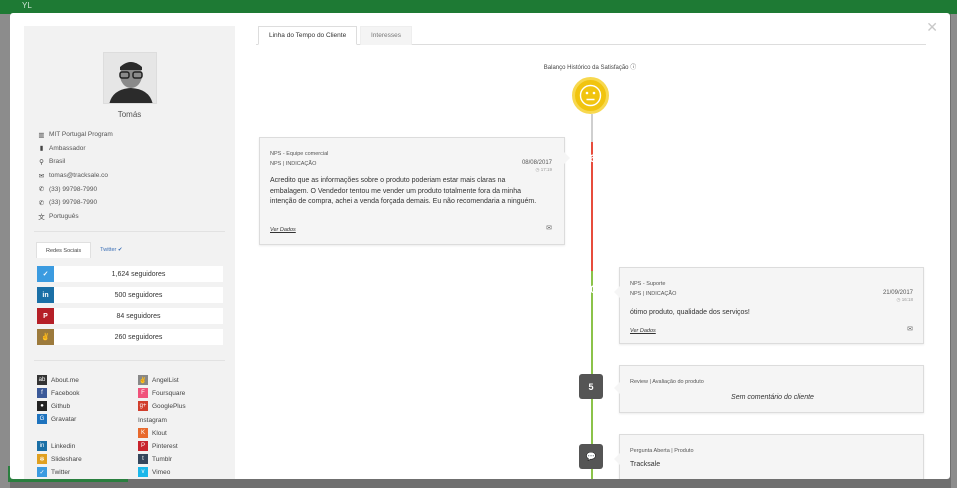  I want to click on profile-info-row: ✉ tomas@tracksale.co, so click(75, 176).